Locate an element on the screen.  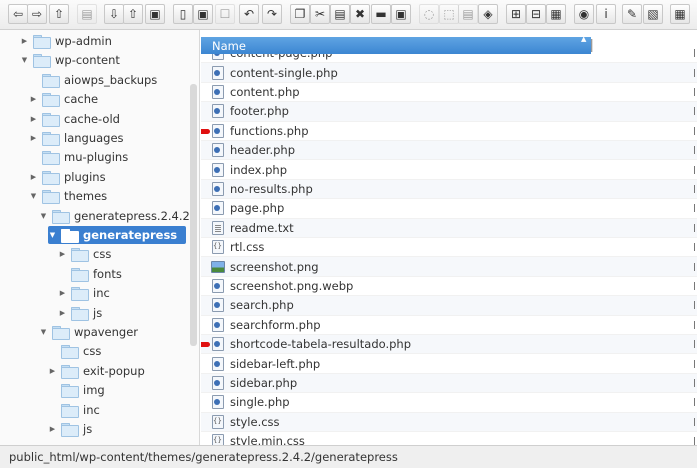
file-row: content.php is located at coordinates (449, 93).